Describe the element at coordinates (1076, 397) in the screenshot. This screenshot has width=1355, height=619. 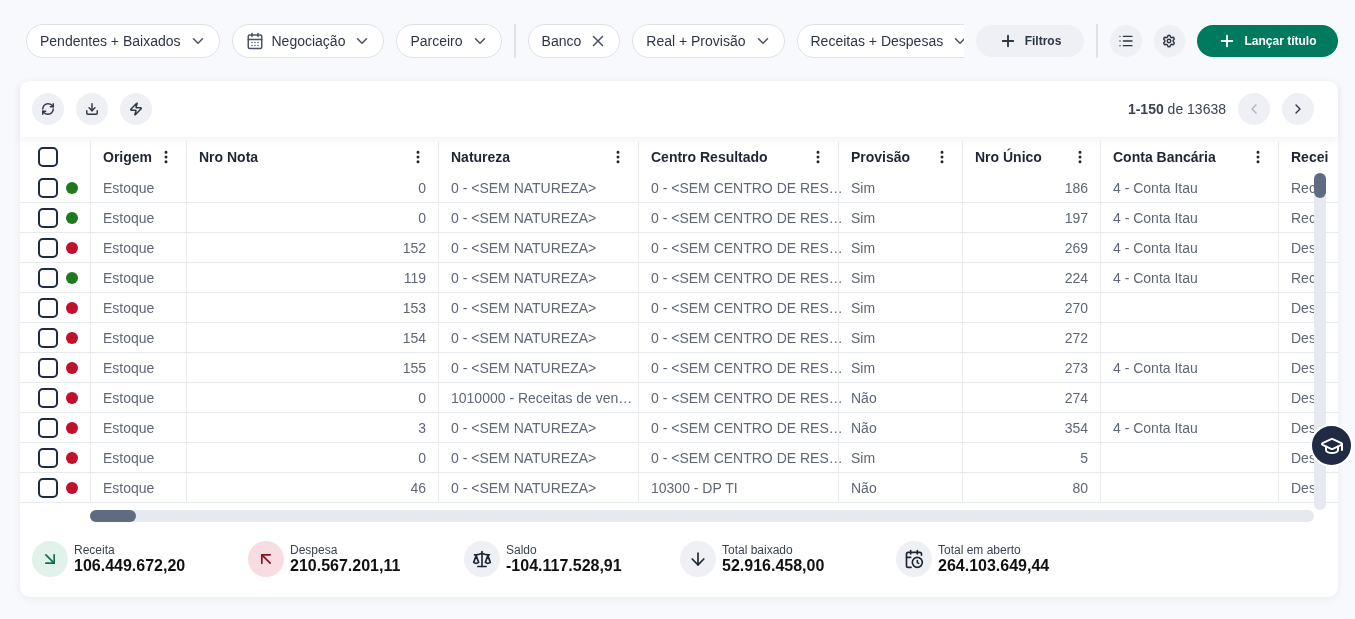
I see `table-cell: 274` at that location.